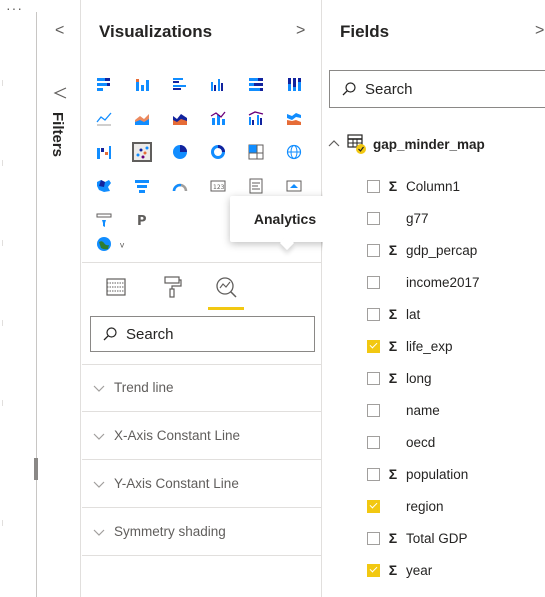  I want to click on waterfall-icon, so click(104, 152).